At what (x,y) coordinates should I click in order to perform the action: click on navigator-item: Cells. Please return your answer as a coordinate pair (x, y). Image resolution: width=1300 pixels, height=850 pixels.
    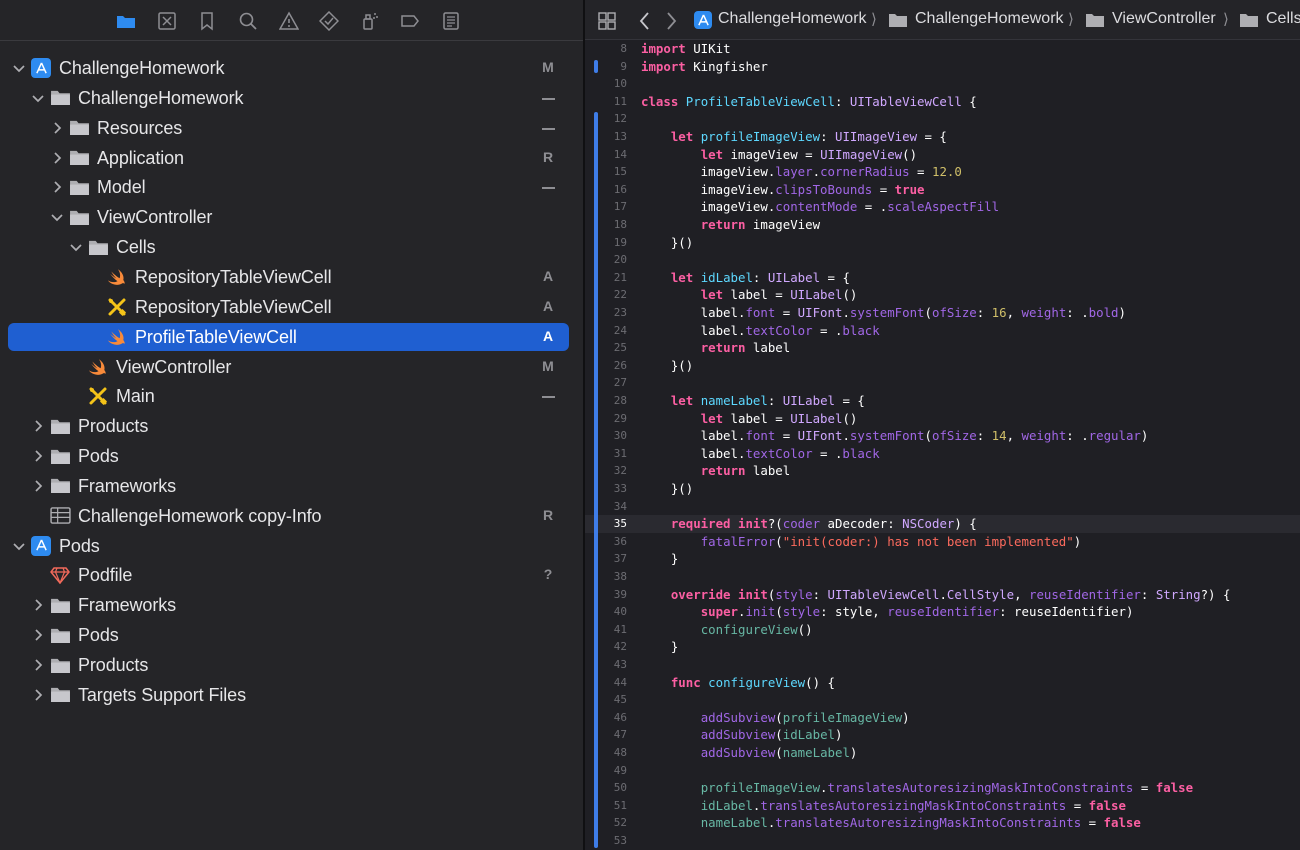
    Looking at the image, I should click on (288, 247).